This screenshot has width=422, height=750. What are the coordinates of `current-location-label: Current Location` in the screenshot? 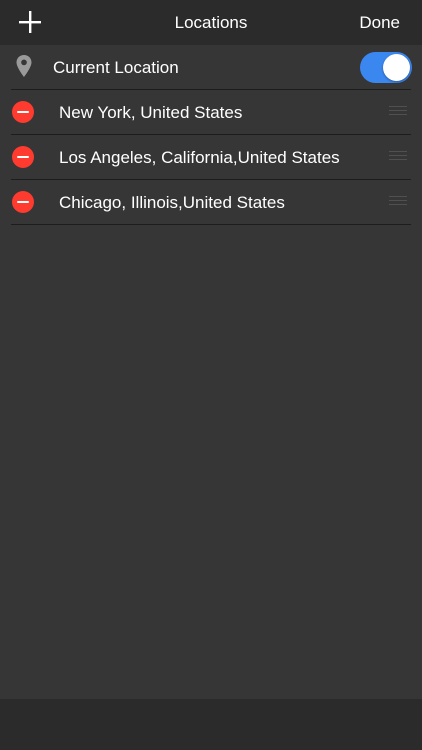 It's located at (116, 67).